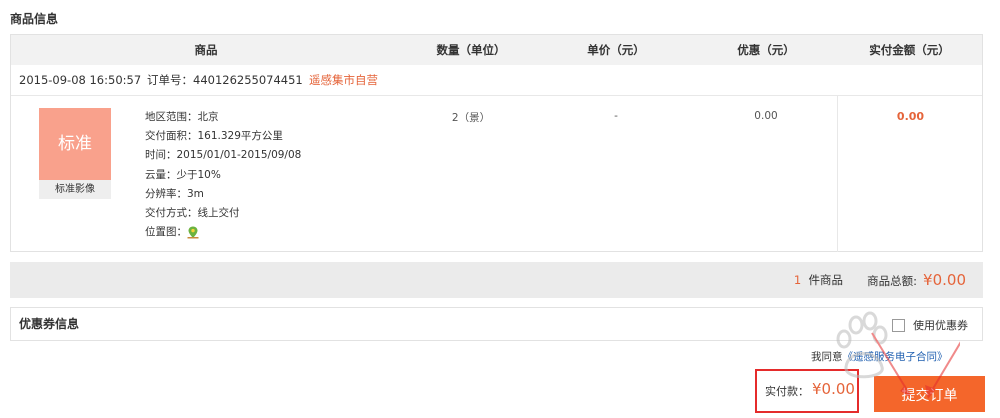  What do you see at coordinates (898, 355) in the screenshot?
I see `baidu-watermark-icon` at bounding box center [898, 355].